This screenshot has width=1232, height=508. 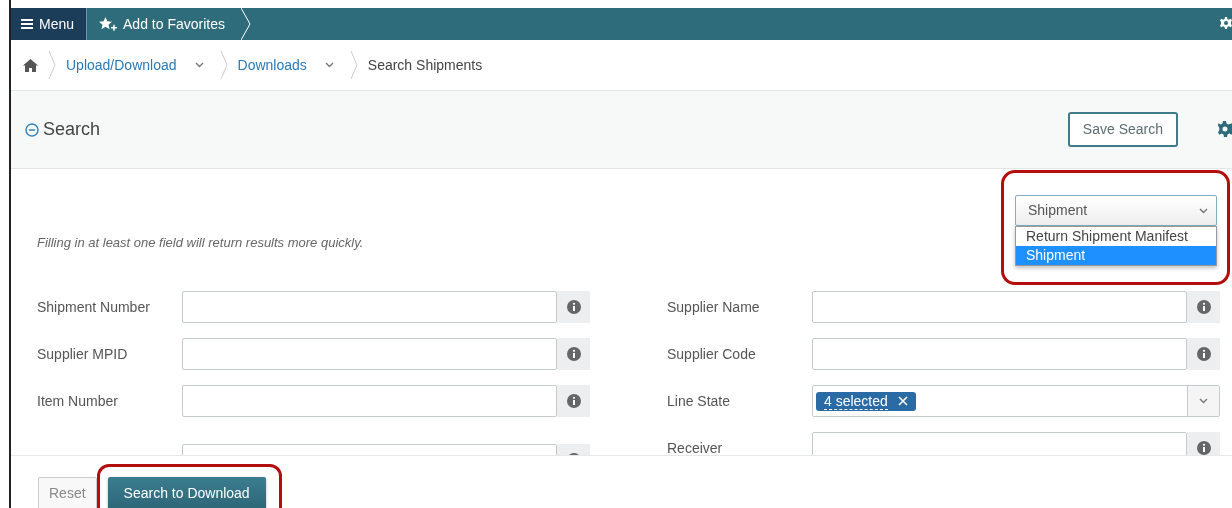 What do you see at coordinates (163, 24) in the screenshot?
I see `add-to-favorites-button: Add to Favorites` at bounding box center [163, 24].